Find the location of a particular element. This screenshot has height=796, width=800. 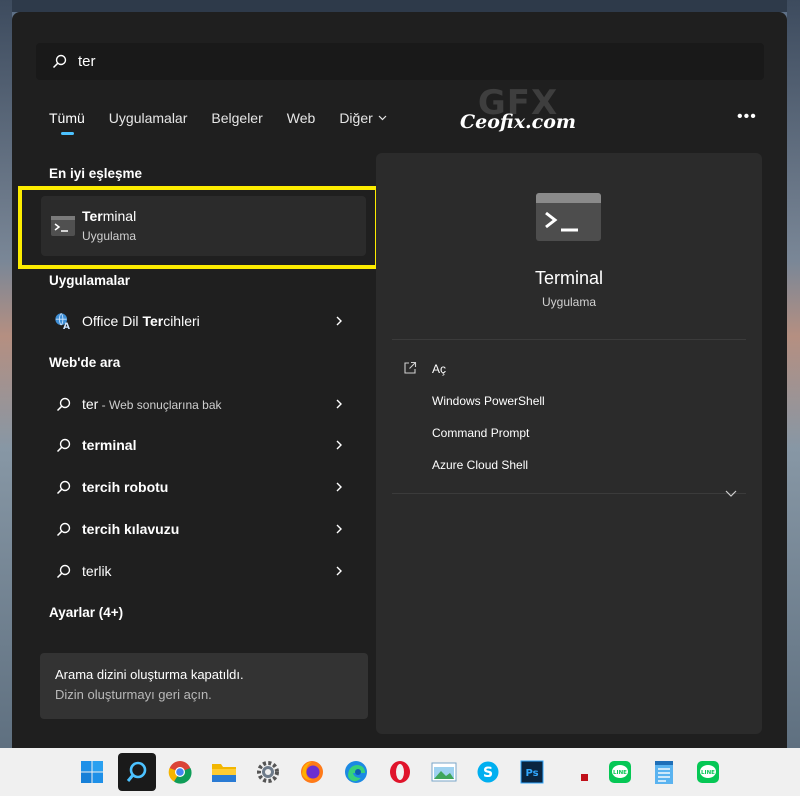

app-result-office-language: A Office Dil Tercihleri is located at coordinates (198, 321).